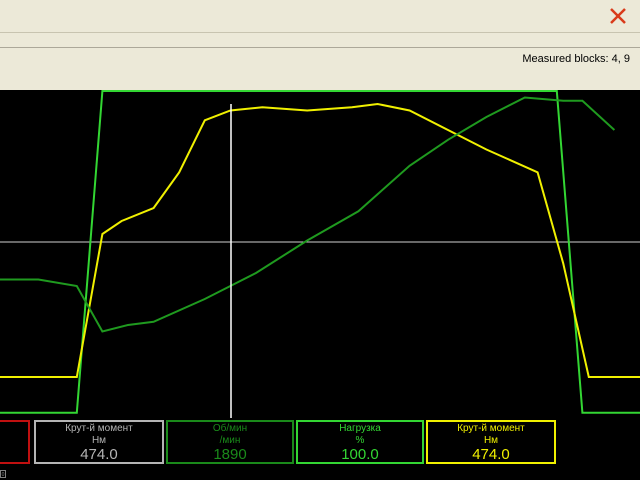 The height and width of the screenshot is (480, 640). Describe the element at coordinates (360, 454) in the screenshot. I see `gauge-value: 100.0` at that location.